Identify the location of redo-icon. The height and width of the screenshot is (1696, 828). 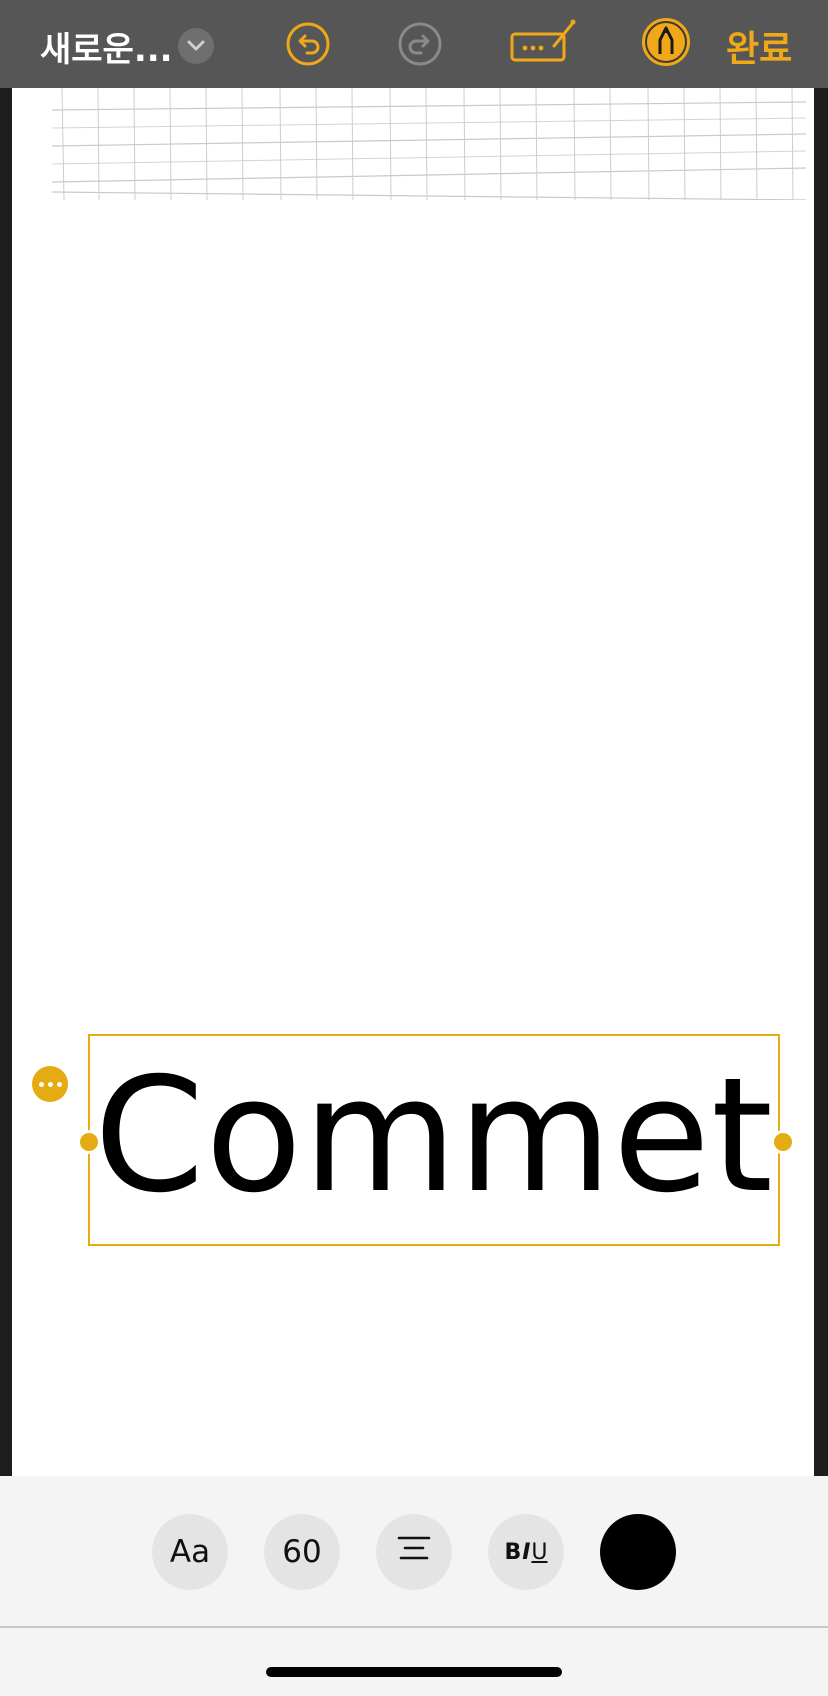
(420, 46).